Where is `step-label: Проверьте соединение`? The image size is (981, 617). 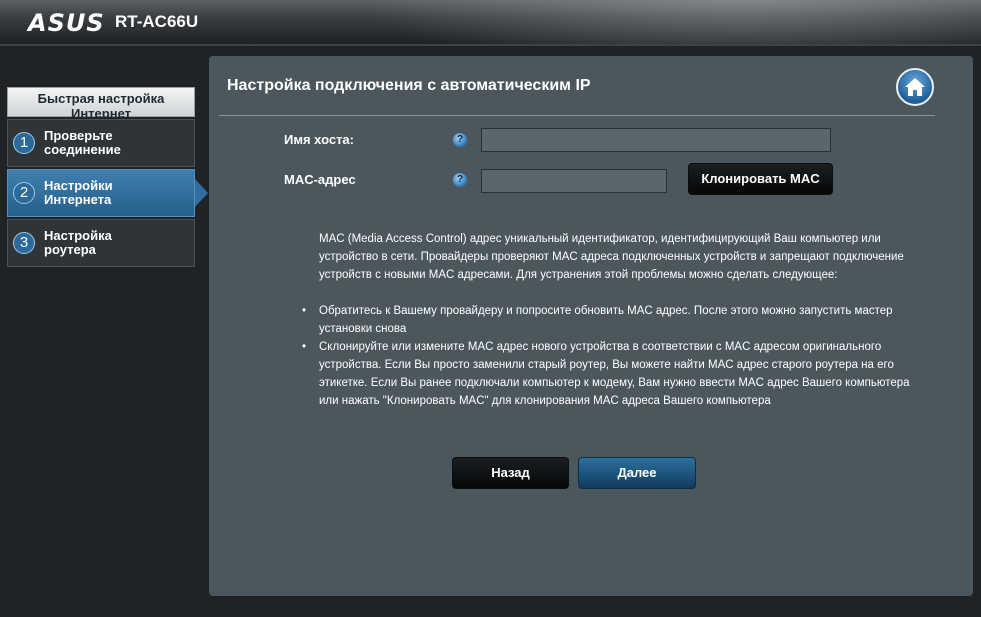 step-label: Проверьте соединение is located at coordinates (82, 142).